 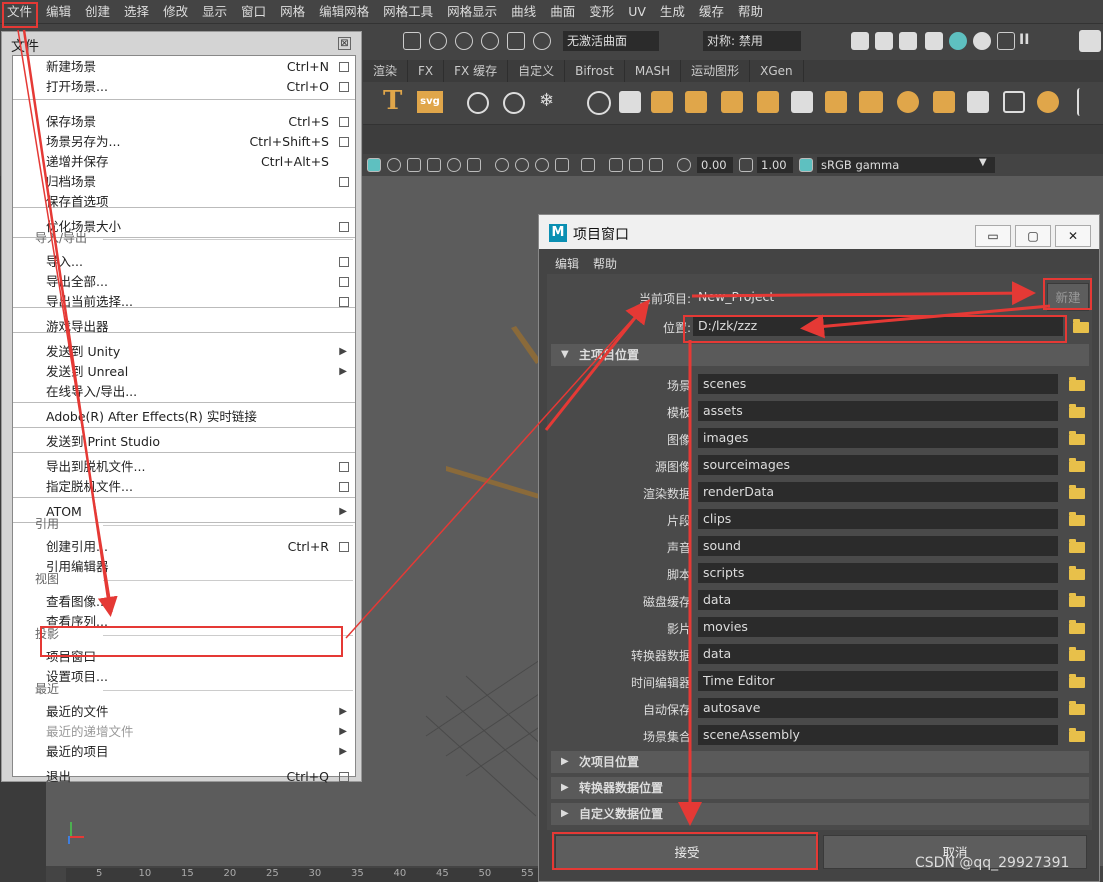 I want to click on close-icon: ⊠, so click(x=344, y=43).